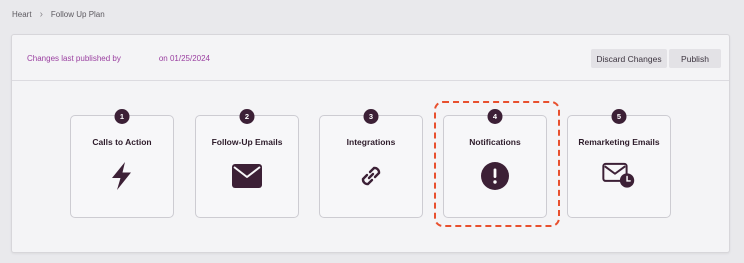  Describe the element at coordinates (619, 176) in the screenshot. I see `envelope-clock-icon` at that location.